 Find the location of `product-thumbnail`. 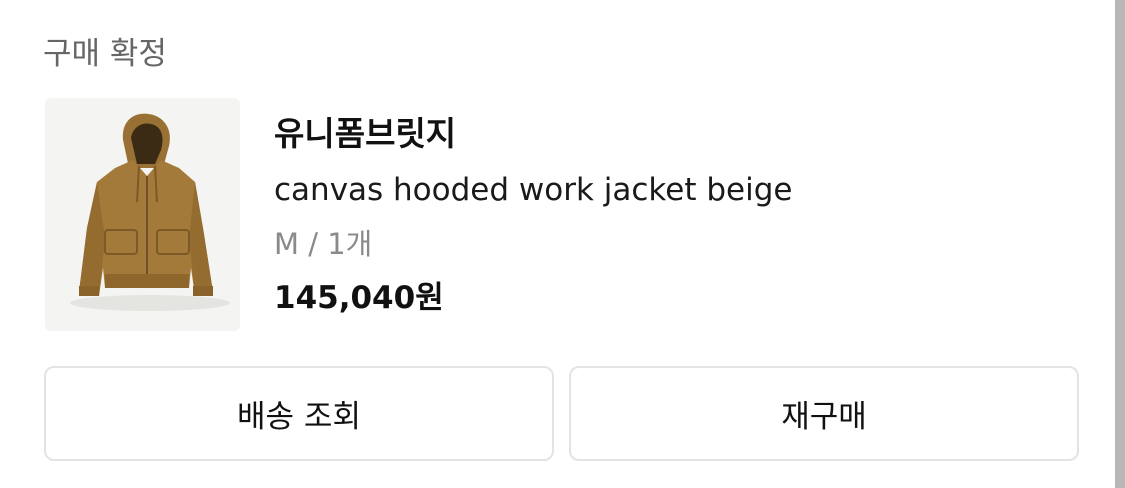

product-thumbnail is located at coordinates (142, 214).